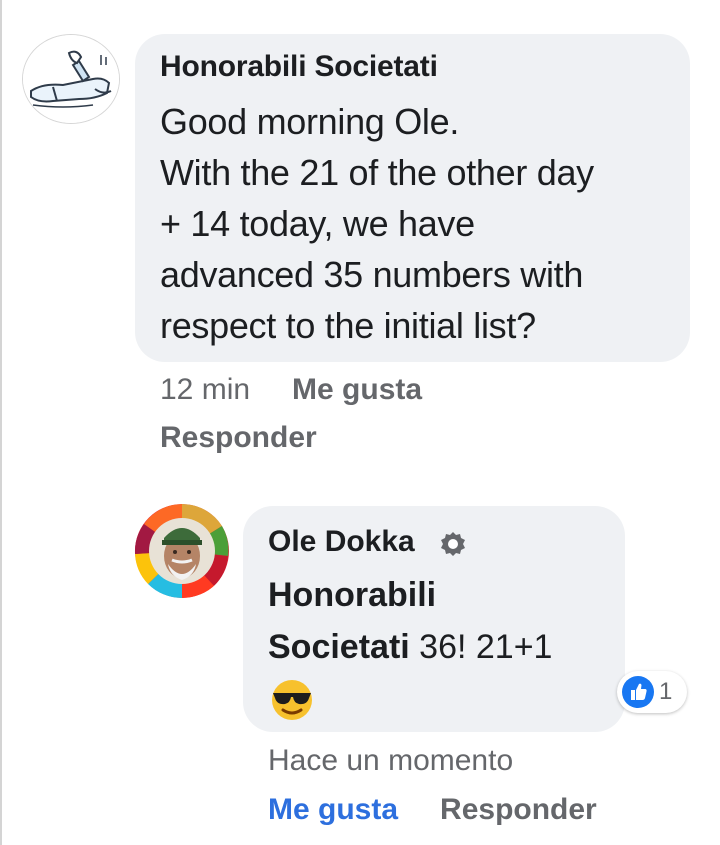  What do you see at coordinates (372, 274) in the screenshot?
I see `comment-line: advanced 35 numbers with` at bounding box center [372, 274].